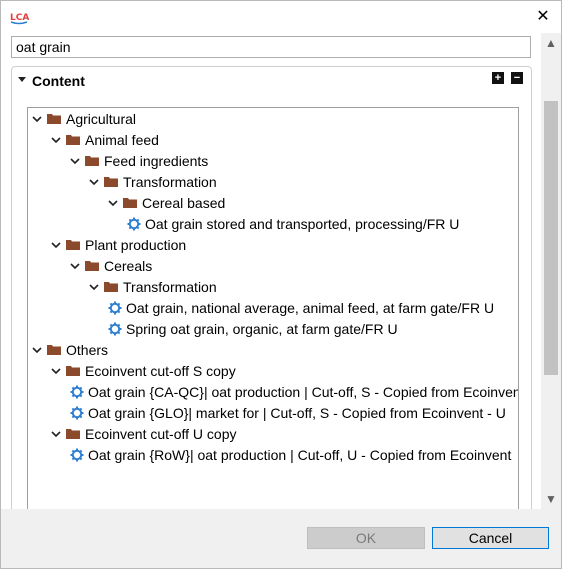 Image resolution: width=562 pixels, height=569 pixels. I want to click on title-bar: LCA ✕, so click(281, 17).